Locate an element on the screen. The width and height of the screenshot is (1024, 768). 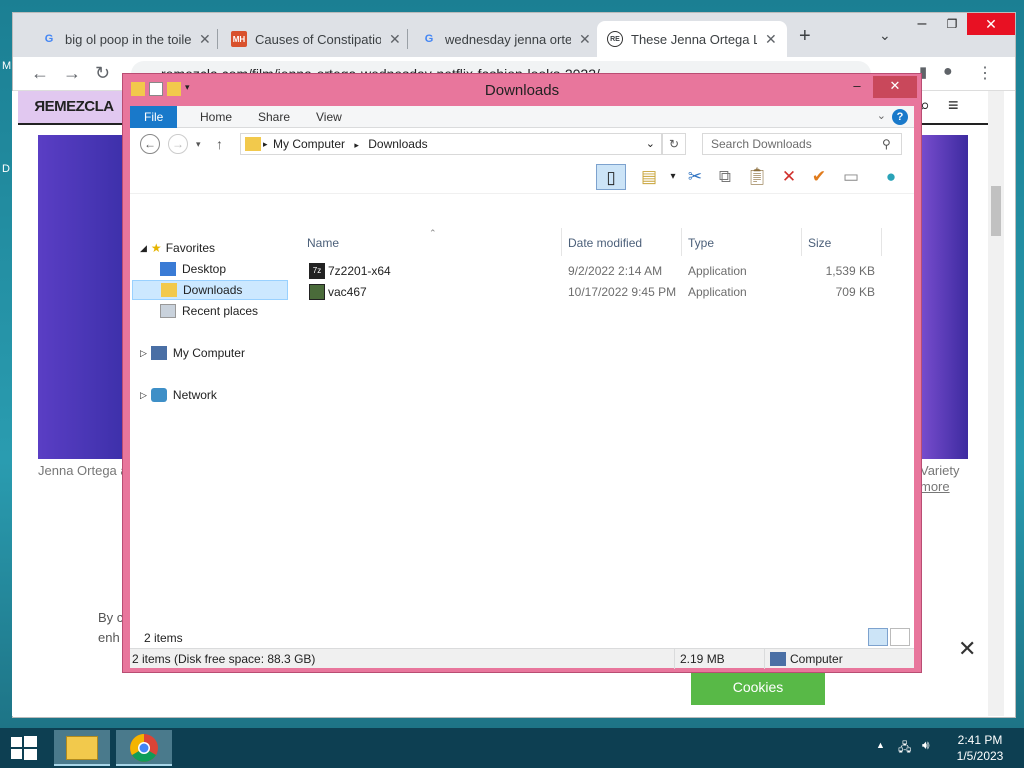
search-icon: ⚲ is located at coordinates (886, 144).